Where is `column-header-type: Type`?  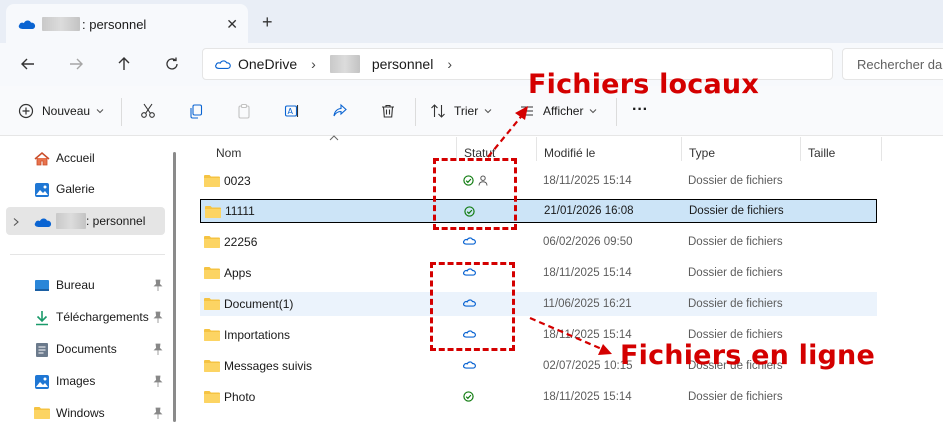 column-header-type: Type is located at coordinates (702, 153).